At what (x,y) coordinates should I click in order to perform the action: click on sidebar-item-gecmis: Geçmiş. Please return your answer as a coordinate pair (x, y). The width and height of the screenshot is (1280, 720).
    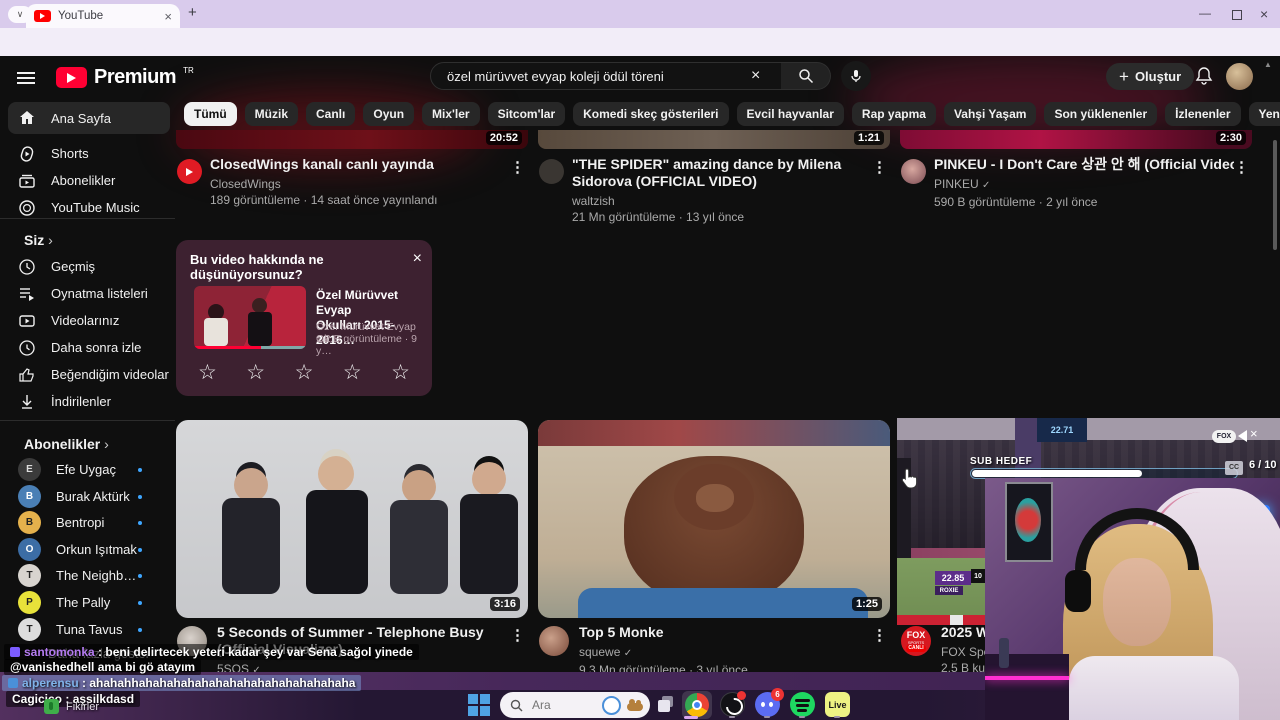
    Looking at the image, I should click on (89, 266).